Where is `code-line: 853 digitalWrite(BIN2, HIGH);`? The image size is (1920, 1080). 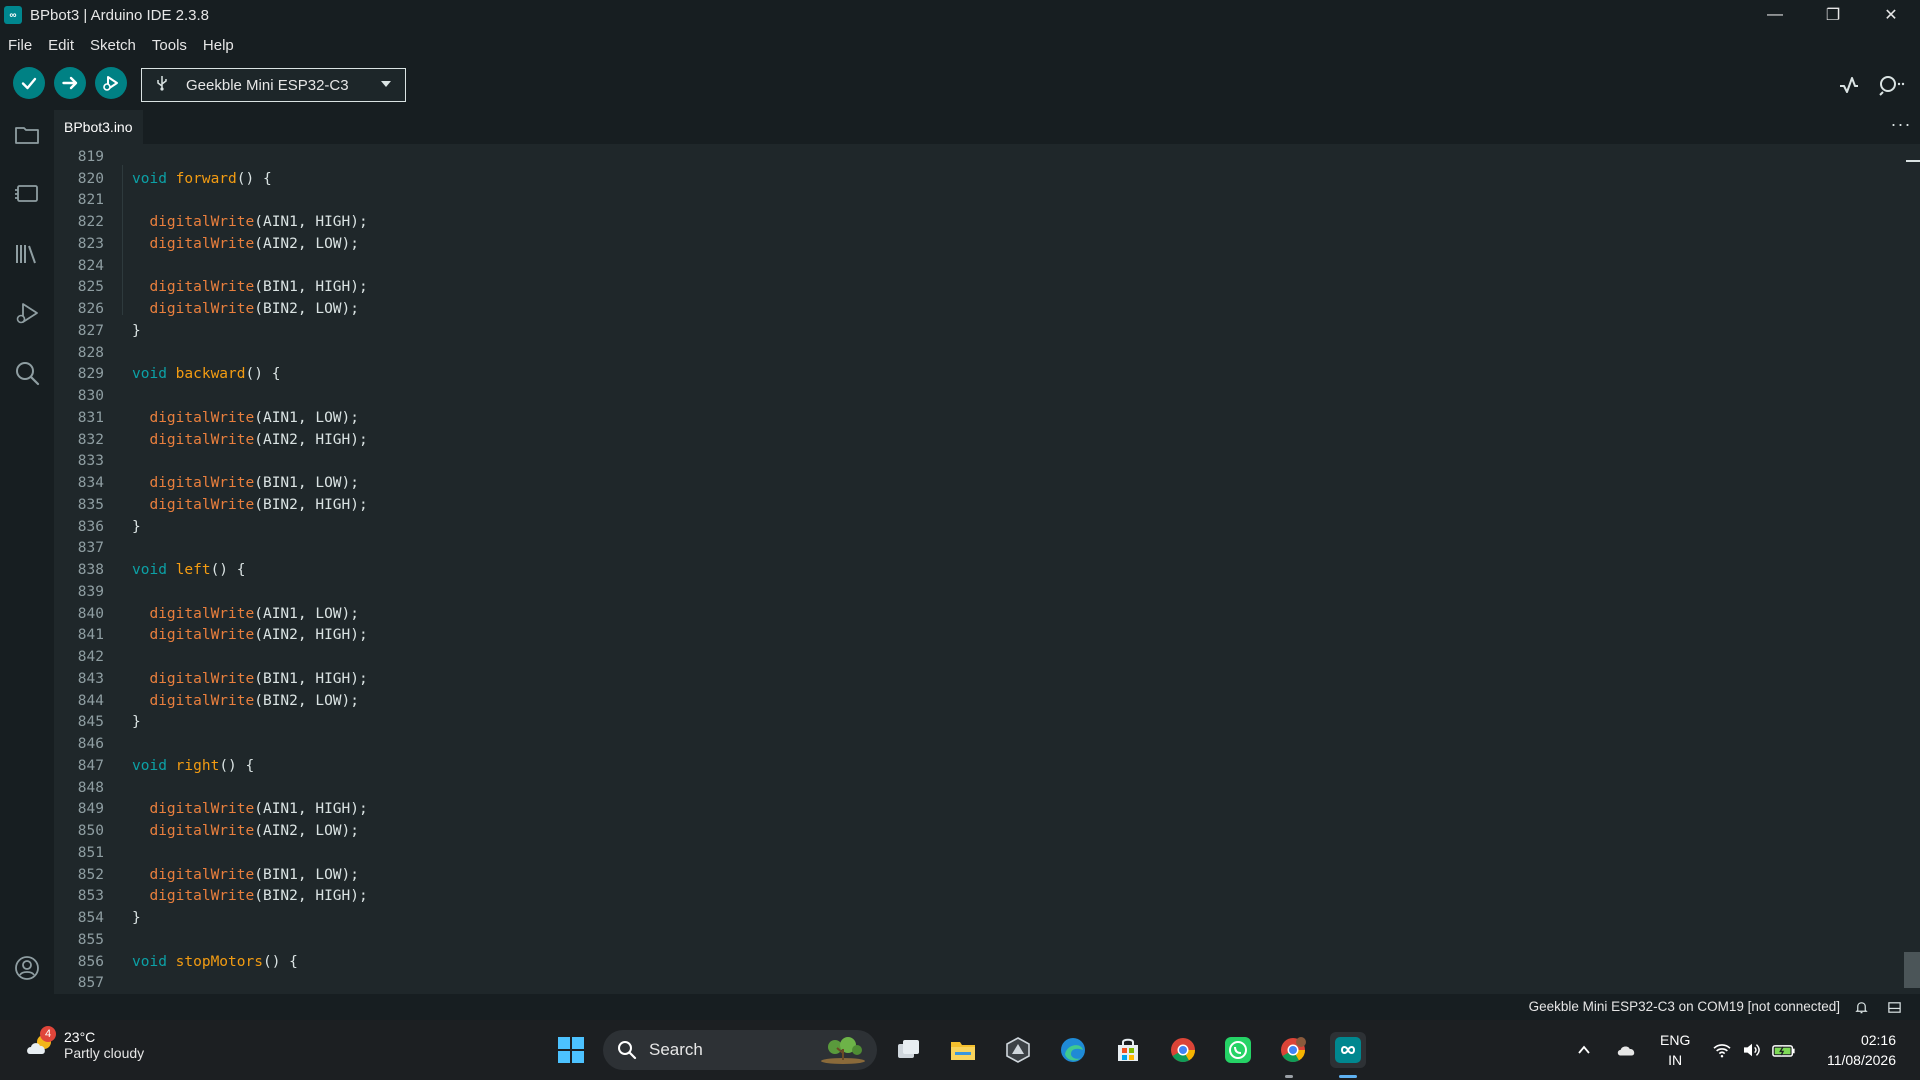 code-line: 853 digitalWrite(BIN2, HIGH); is located at coordinates (979, 897).